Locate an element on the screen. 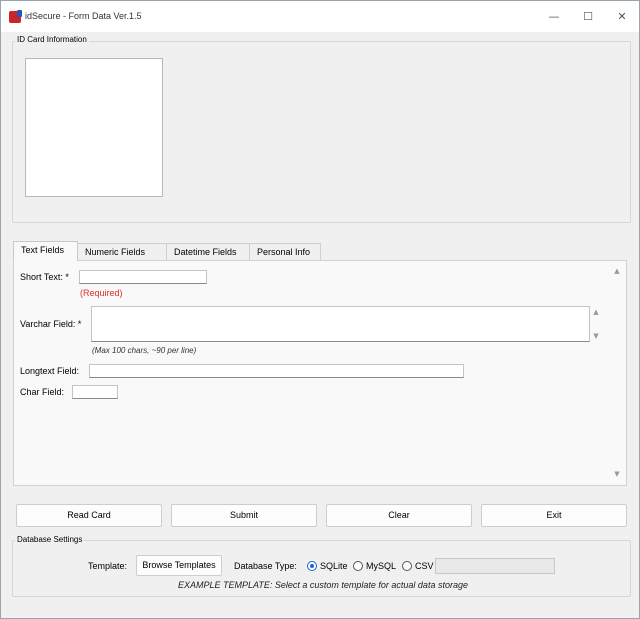 The image size is (640, 619). database-settings-label: Database Settings is located at coordinates (50, 539).